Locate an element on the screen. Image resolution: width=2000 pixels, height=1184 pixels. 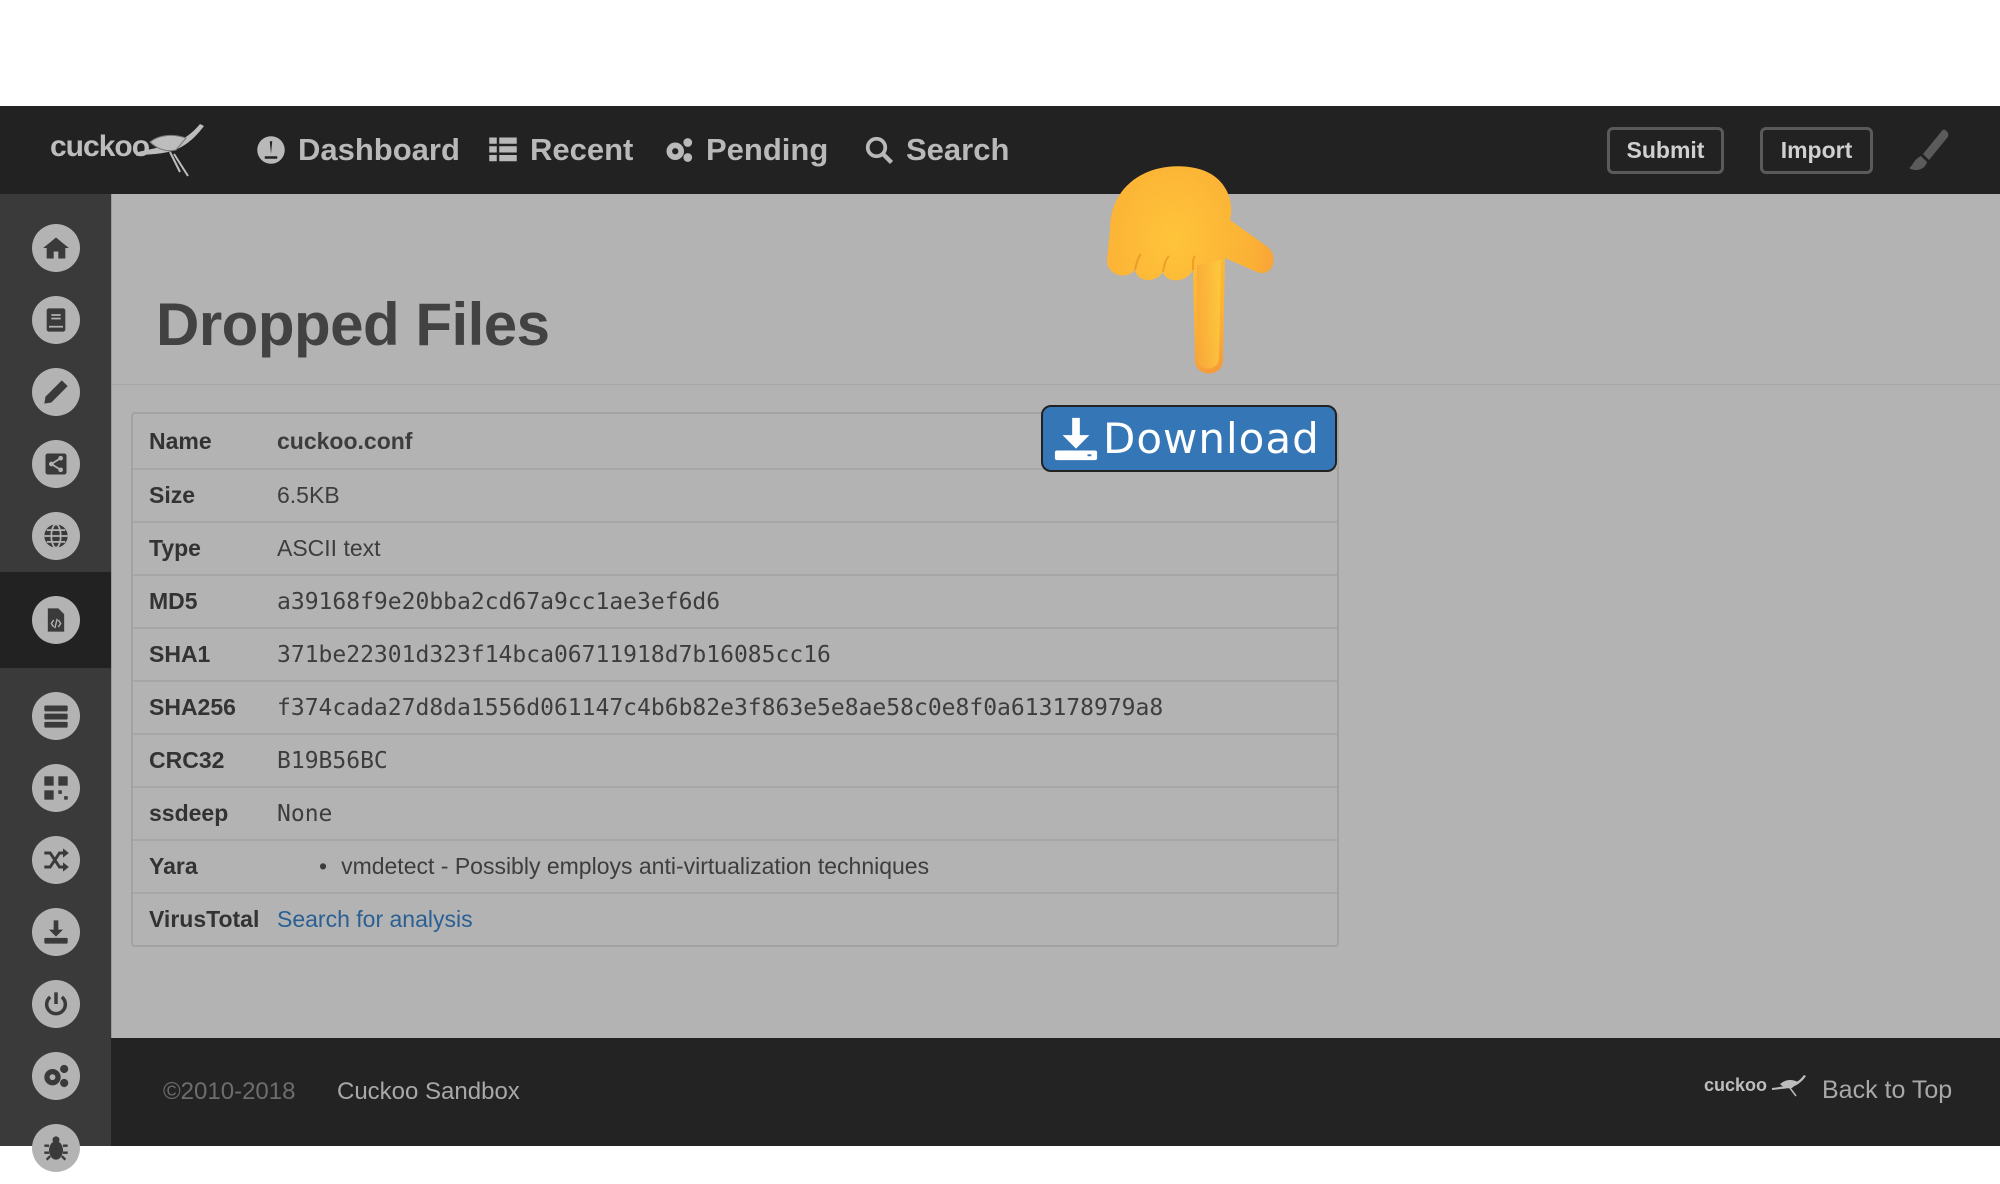
md5-value: a39168f9e20bba2cd67a9cc1ae3ef6d6 is located at coordinates (807, 600).